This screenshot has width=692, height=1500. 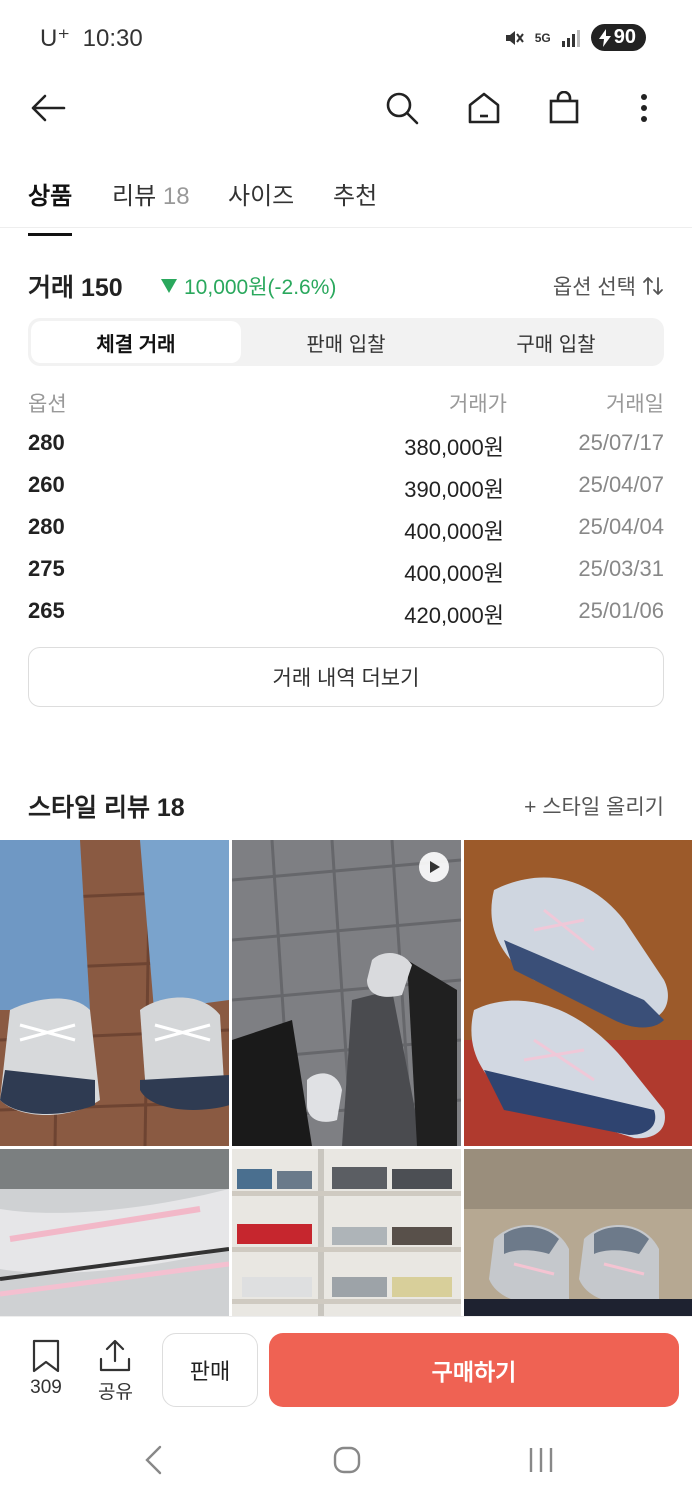 I want to click on share-button: 공유, so click(x=115, y=1371).